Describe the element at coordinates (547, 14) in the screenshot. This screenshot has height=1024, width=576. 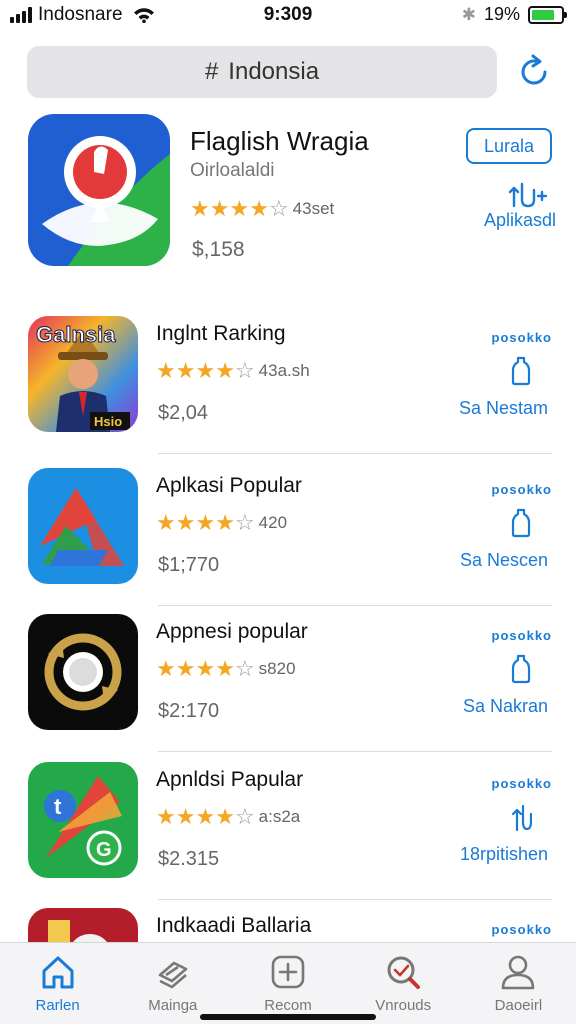
I see `battery-icon` at that location.